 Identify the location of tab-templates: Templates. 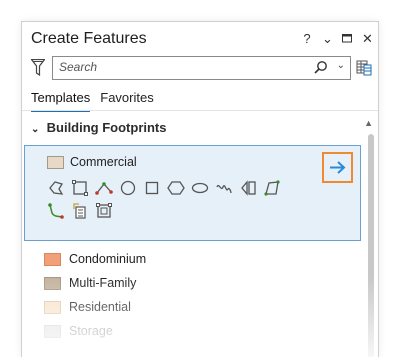
(61, 101).